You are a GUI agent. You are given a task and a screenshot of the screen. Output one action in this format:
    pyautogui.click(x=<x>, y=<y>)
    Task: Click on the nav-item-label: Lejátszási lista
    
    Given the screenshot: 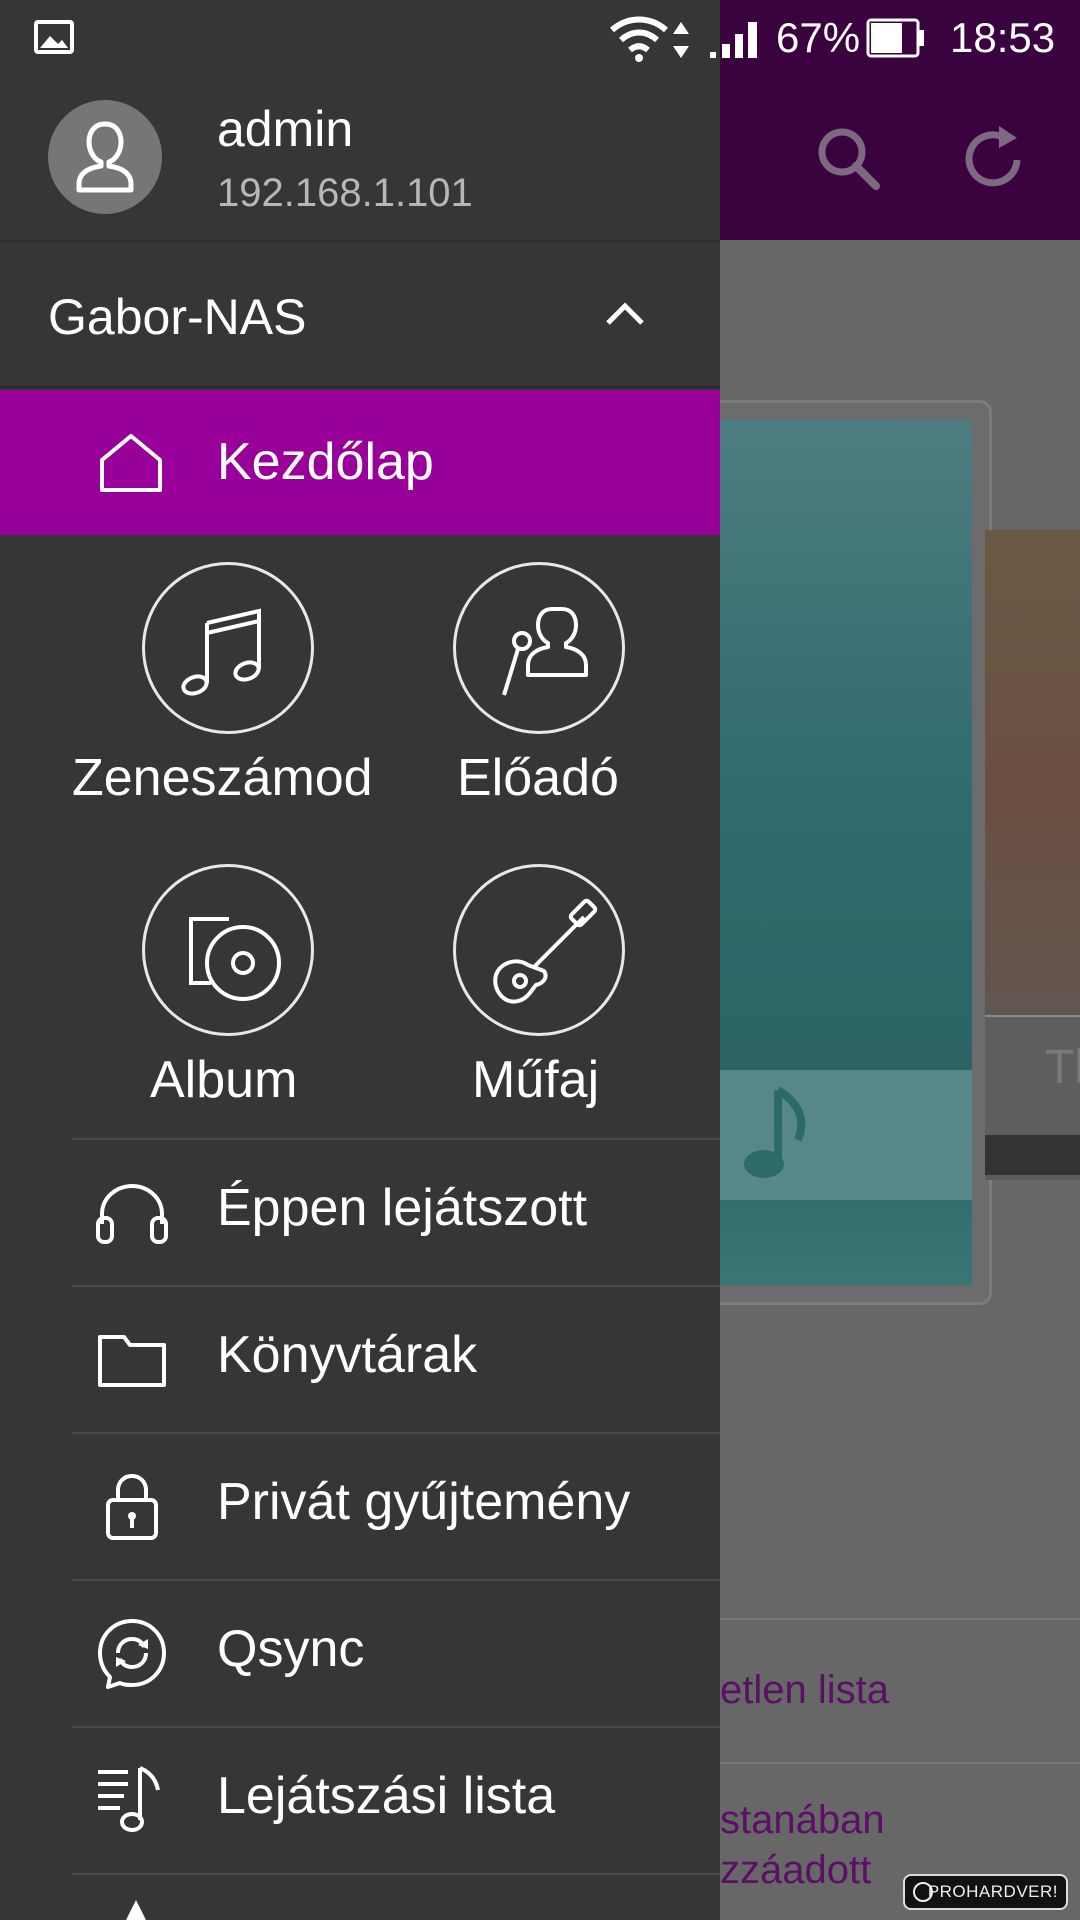 What is the action you would take?
    pyautogui.click(x=386, y=1796)
    